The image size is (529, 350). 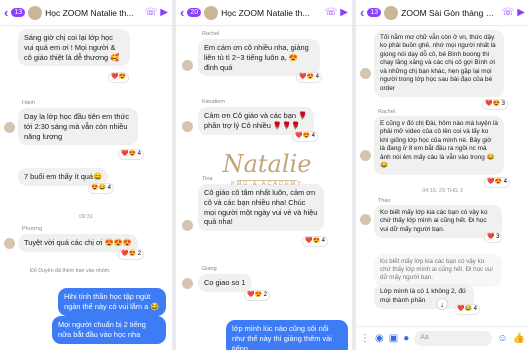 I want to click on timestamp: 09:31, so click(x=86, y=217).